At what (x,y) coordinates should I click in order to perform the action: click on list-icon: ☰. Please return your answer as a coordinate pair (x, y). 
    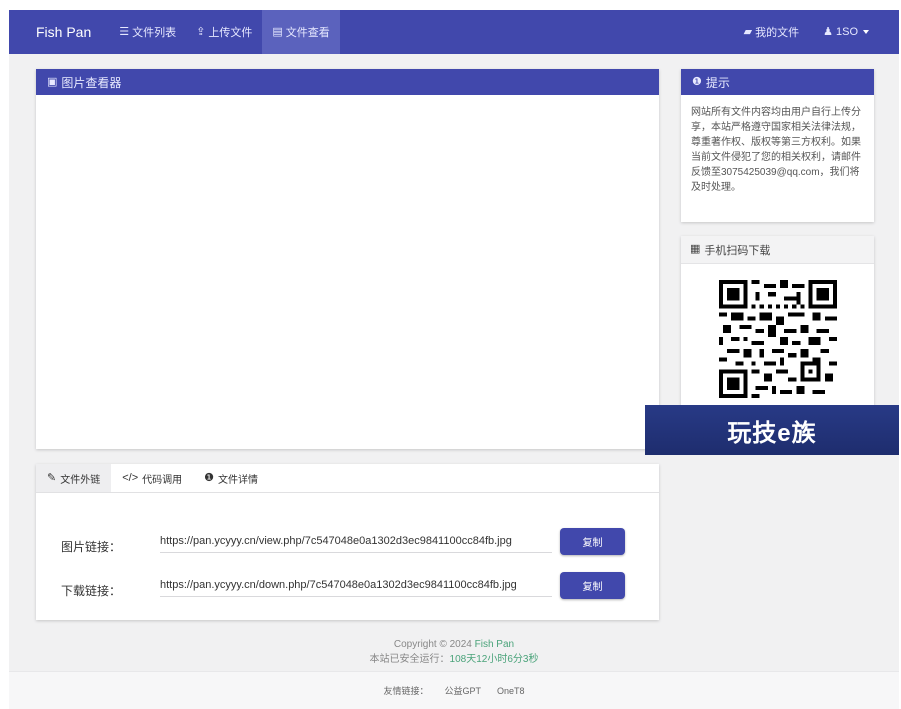
    Looking at the image, I should click on (124, 31).